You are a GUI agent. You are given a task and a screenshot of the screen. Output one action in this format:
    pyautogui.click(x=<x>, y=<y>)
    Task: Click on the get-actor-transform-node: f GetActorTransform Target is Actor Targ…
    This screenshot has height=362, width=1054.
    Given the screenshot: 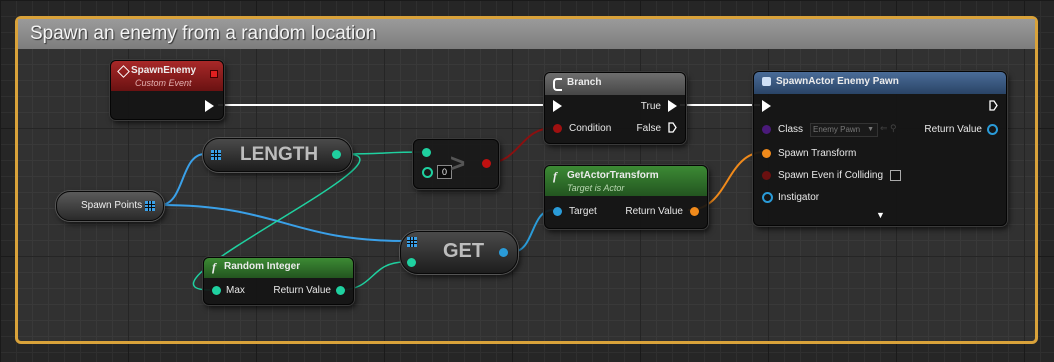 What is the action you would take?
    pyautogui.click(x=626, y=197)
    